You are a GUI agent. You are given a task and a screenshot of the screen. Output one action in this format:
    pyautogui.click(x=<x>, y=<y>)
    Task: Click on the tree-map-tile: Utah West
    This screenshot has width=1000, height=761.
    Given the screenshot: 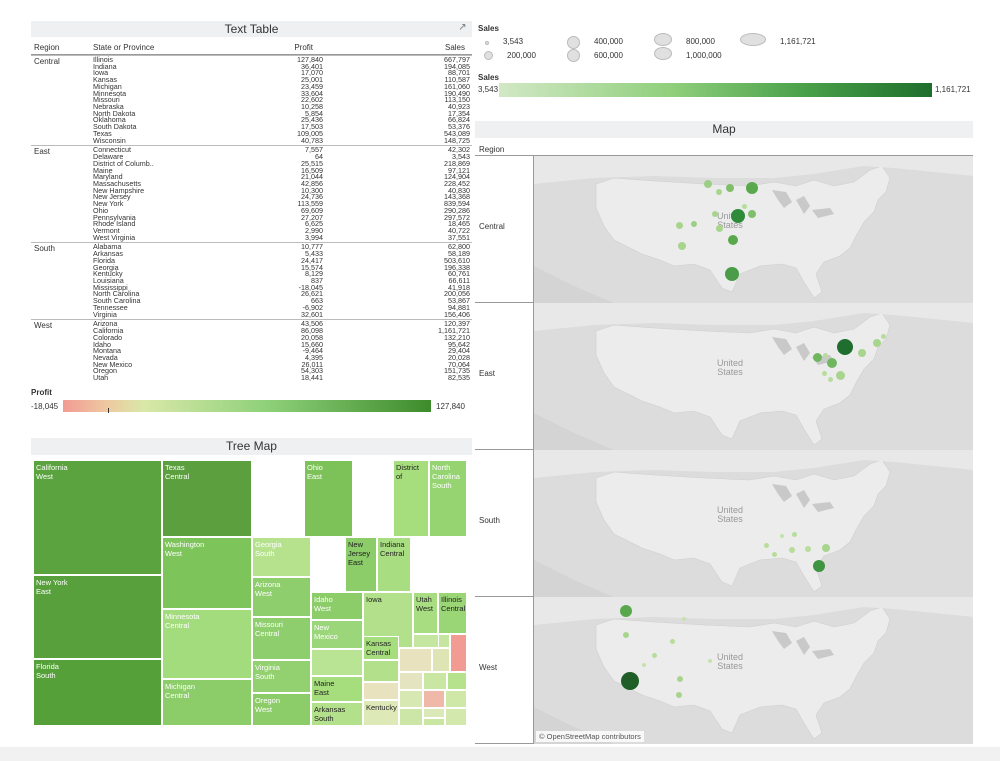 What is the action you would take?
    pyautogui.click(x=425, y=613)
    